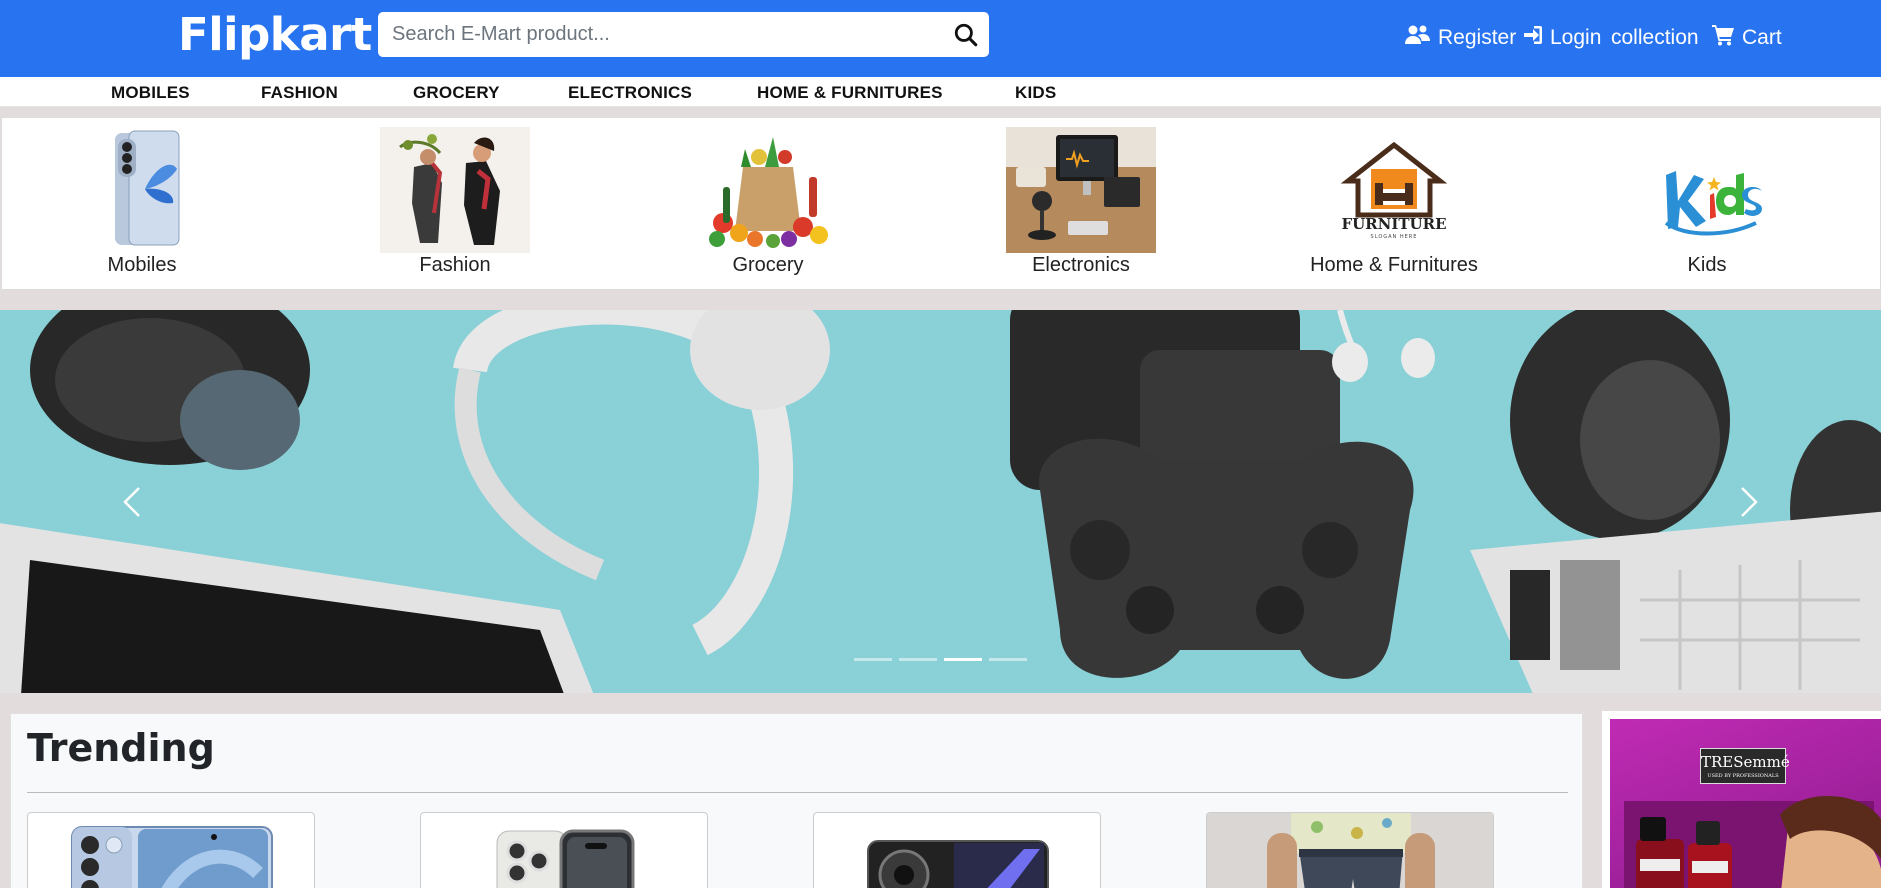 Image resolution: width=1881 pixels, height=888 pixels. Describe the element at coordinates (1713, 203) in the screenshot. I see `kids-logo-image` at that location.